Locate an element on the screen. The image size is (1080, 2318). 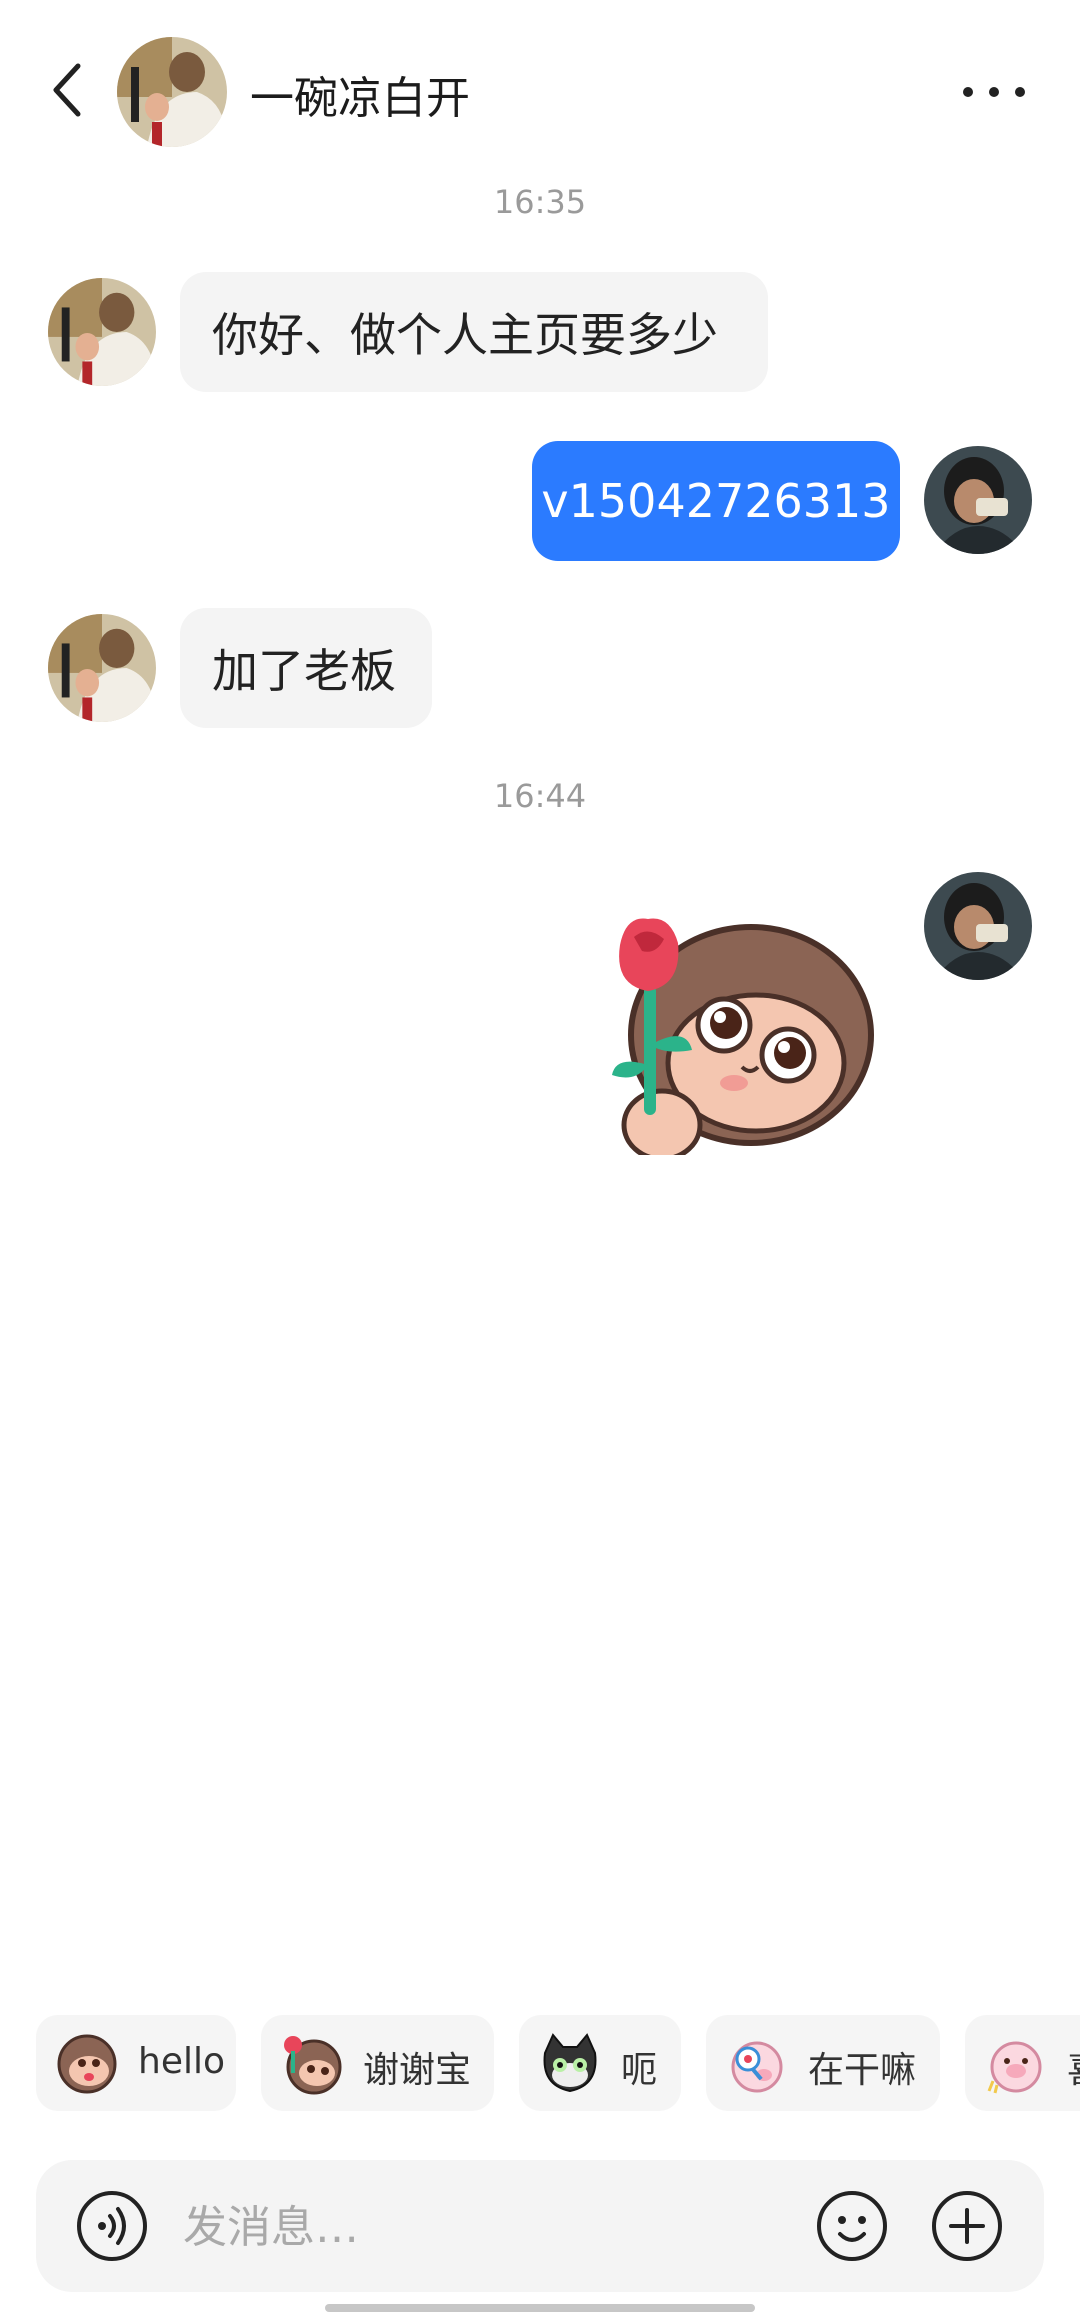
monkey-with-rose-sticker is located at coordinates (756, 1035).